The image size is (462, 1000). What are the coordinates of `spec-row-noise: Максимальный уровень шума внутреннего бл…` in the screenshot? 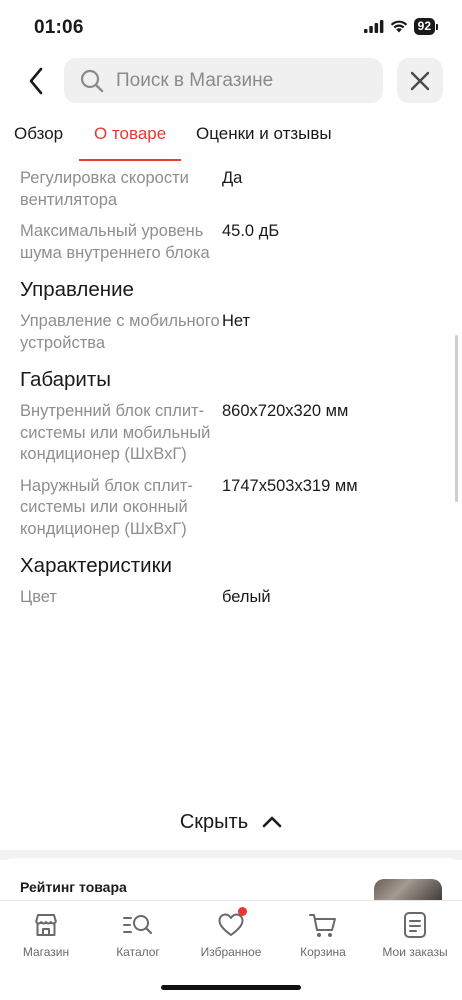 It's located at (231, 242).